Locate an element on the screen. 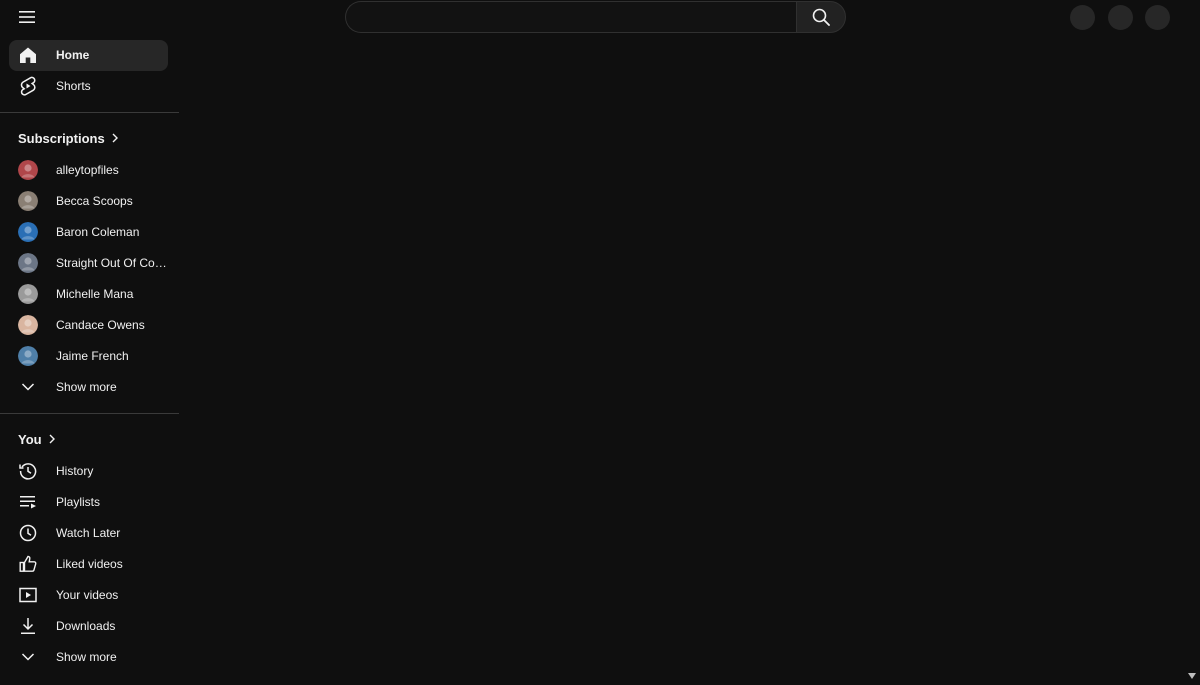  sidebar-subscription-item: alleytopfiles is located at coordinates (88, 170).